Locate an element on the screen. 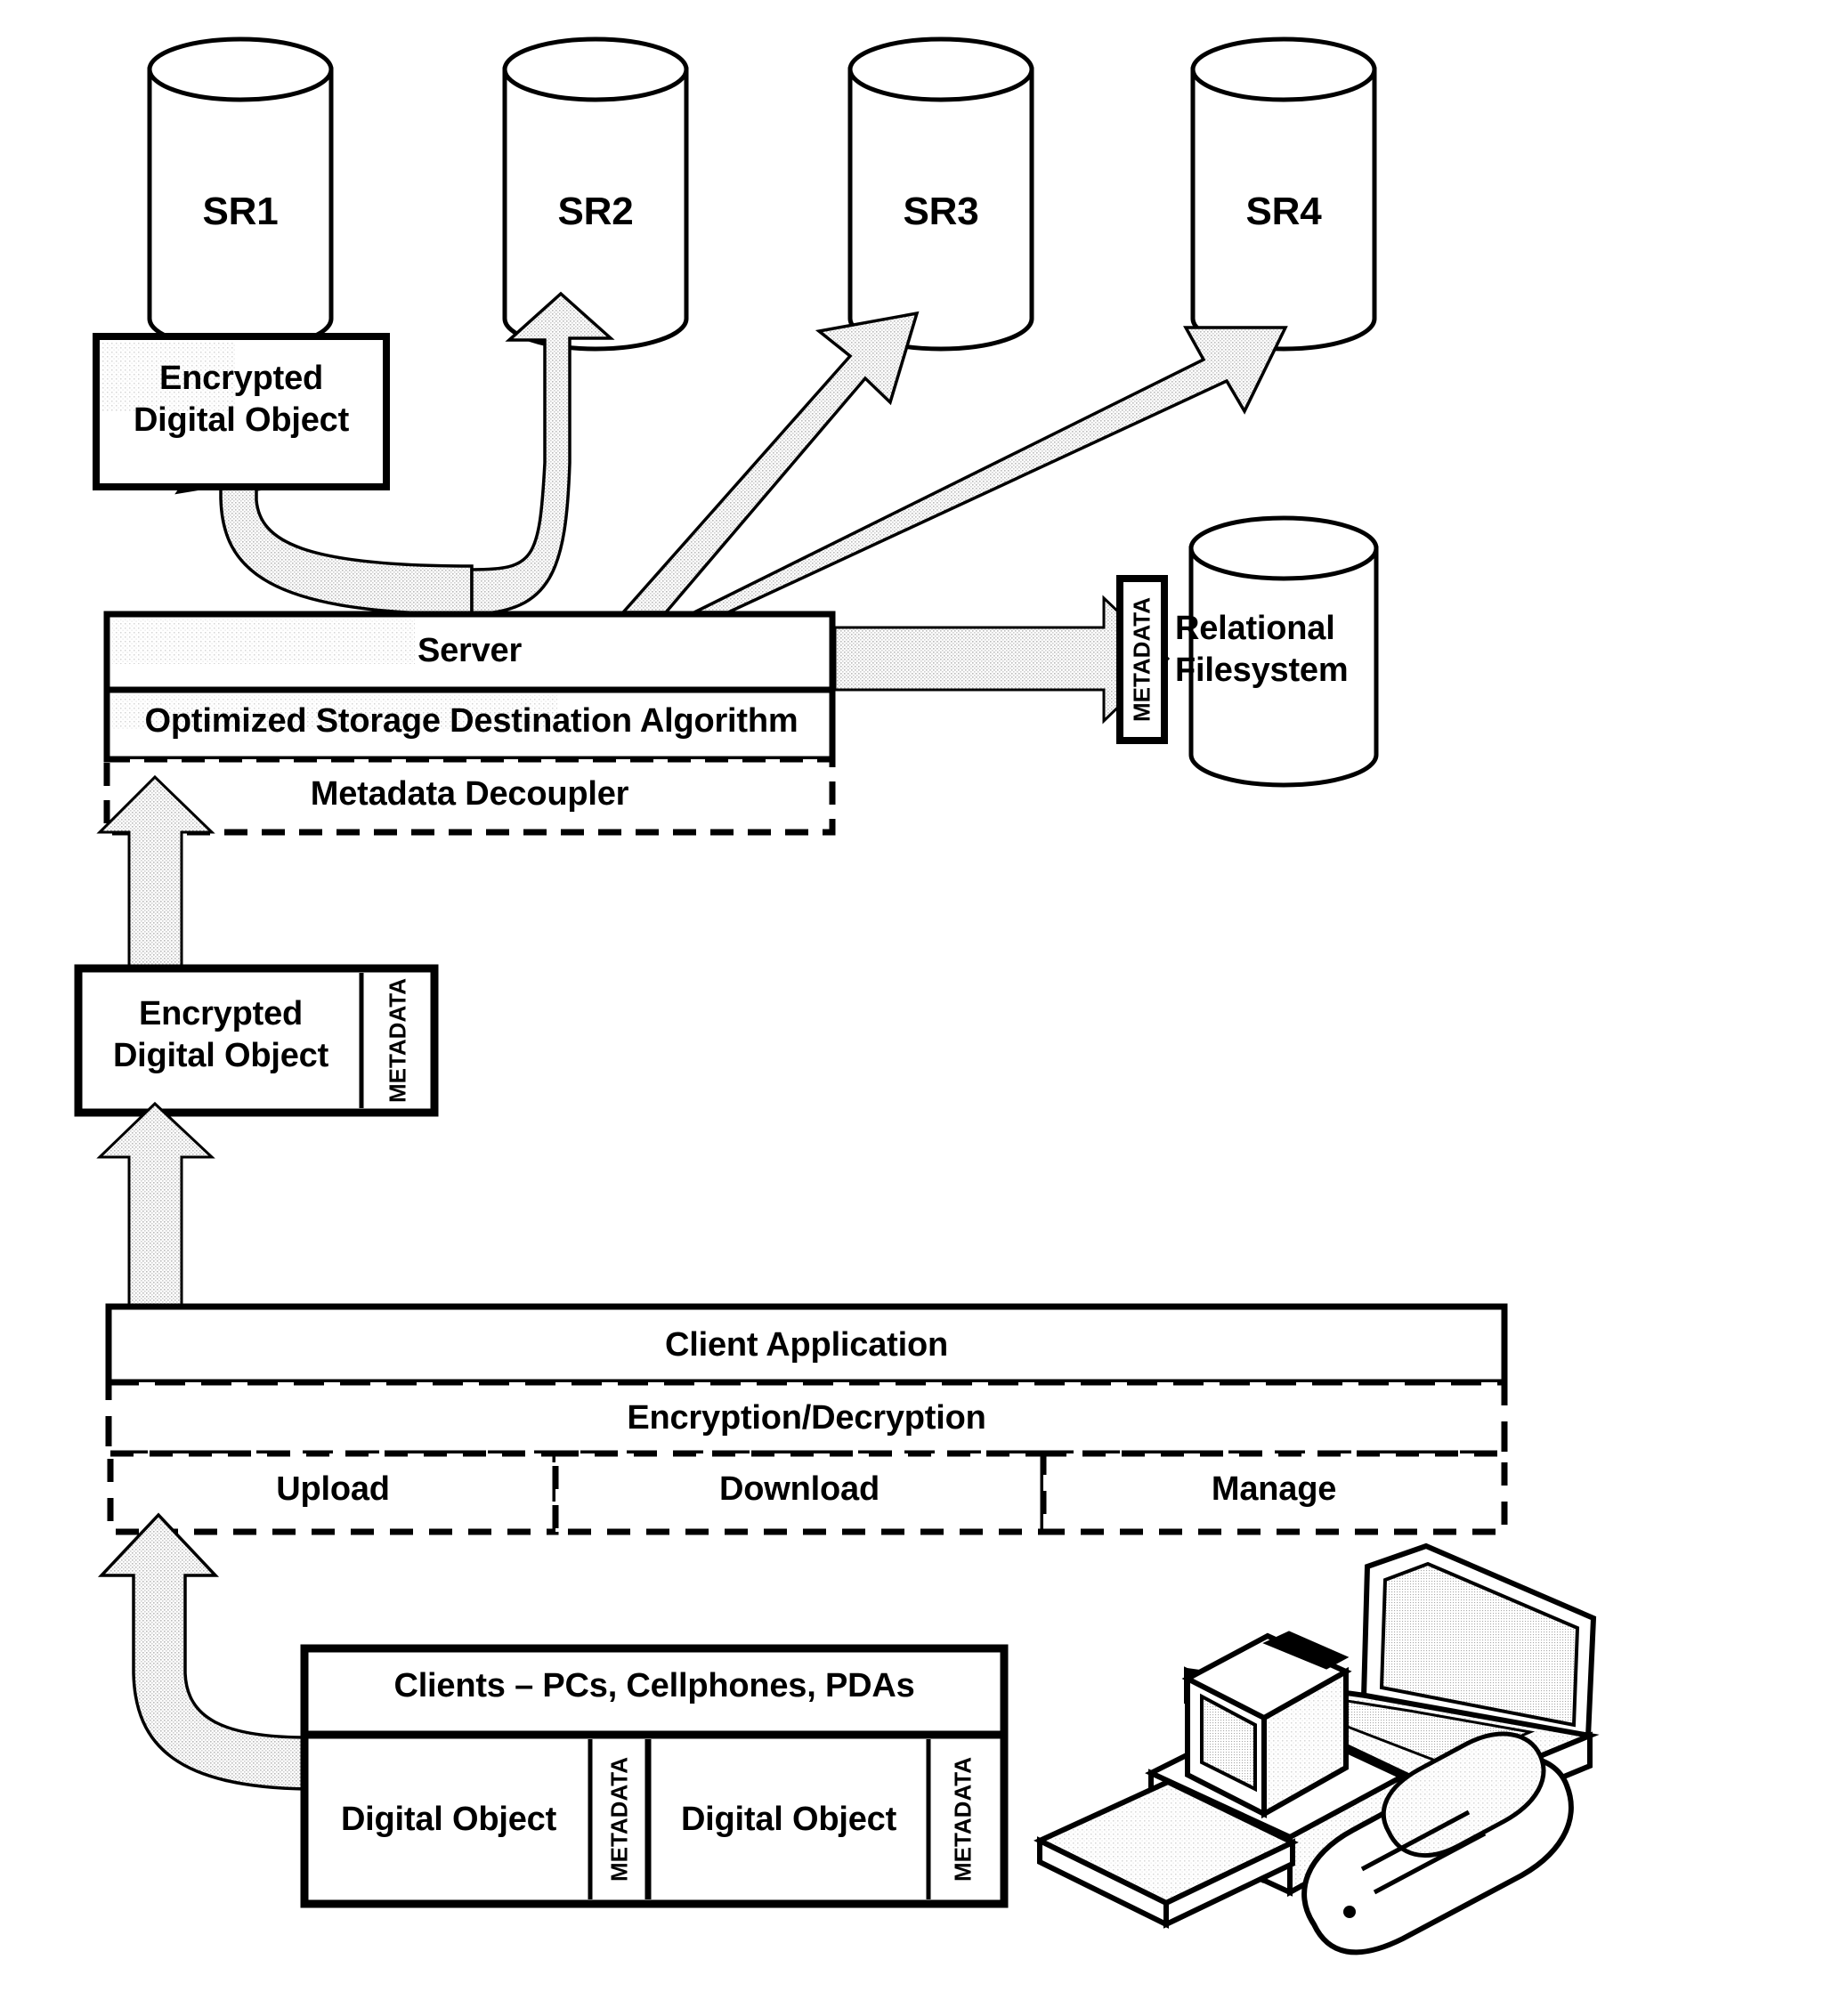  arrow-clients-to-clientapp is located at coordinates (203, 1651).